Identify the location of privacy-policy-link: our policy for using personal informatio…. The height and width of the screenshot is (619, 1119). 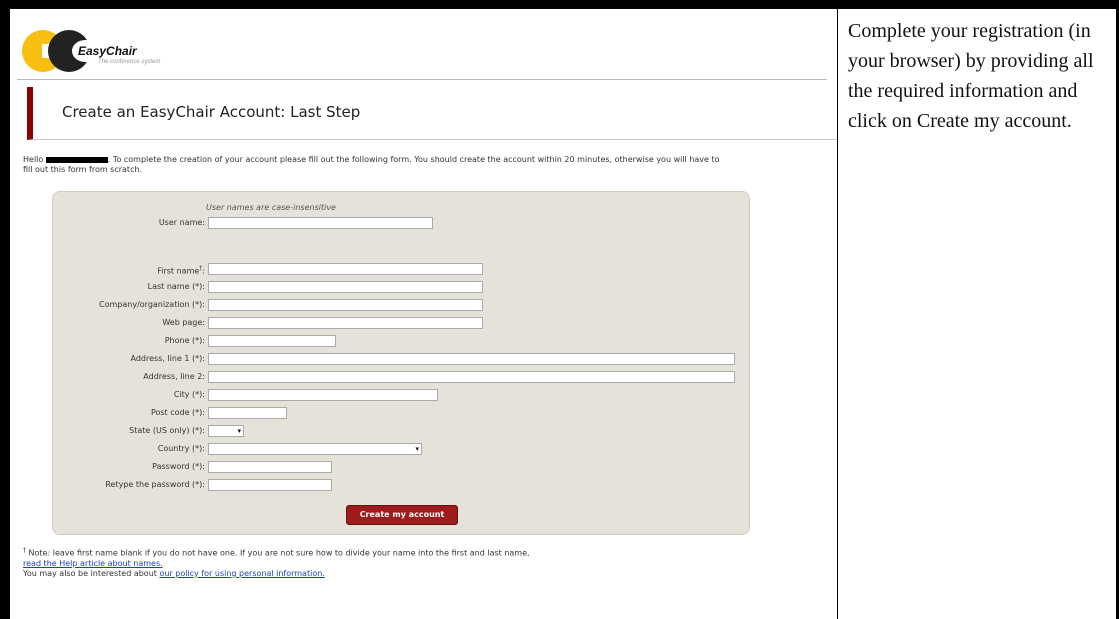
(241, 573).